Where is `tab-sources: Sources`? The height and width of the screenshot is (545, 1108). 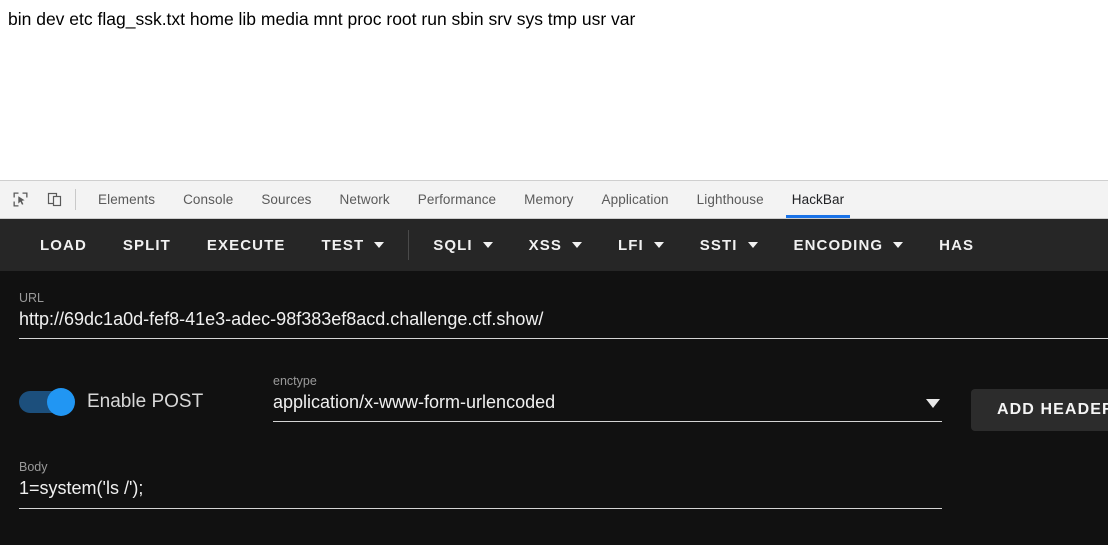 tab-sources: Sources is located at coordinates (286, 199).